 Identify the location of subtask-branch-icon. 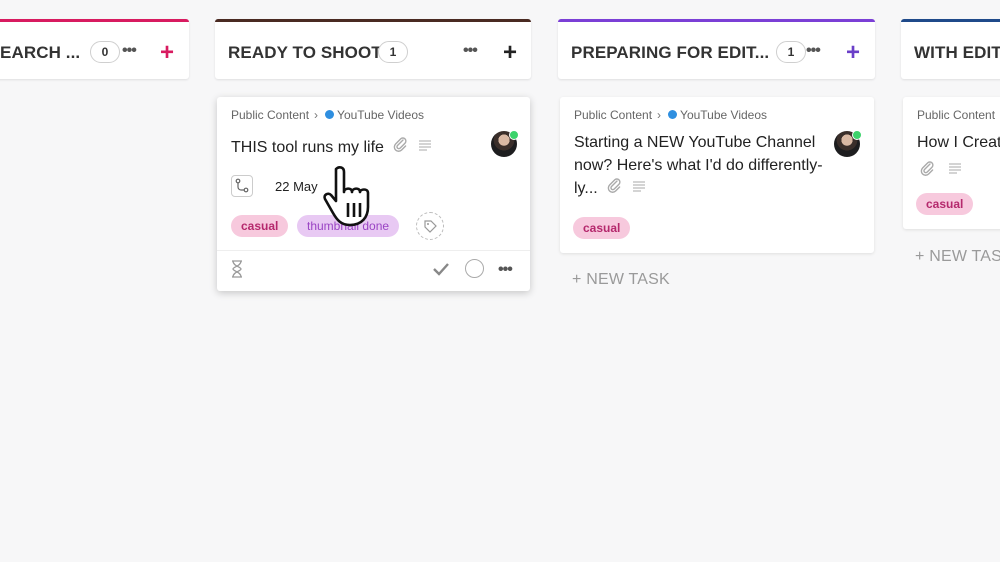
(242, 186).